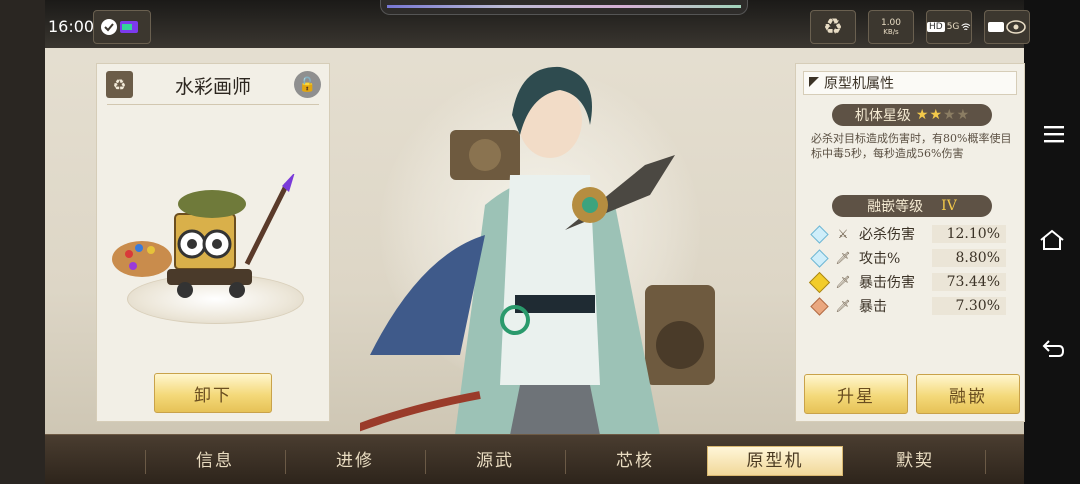 The image size is (1080, 484). I want to click on attribute-value: 7.30%, so click(969, 306).